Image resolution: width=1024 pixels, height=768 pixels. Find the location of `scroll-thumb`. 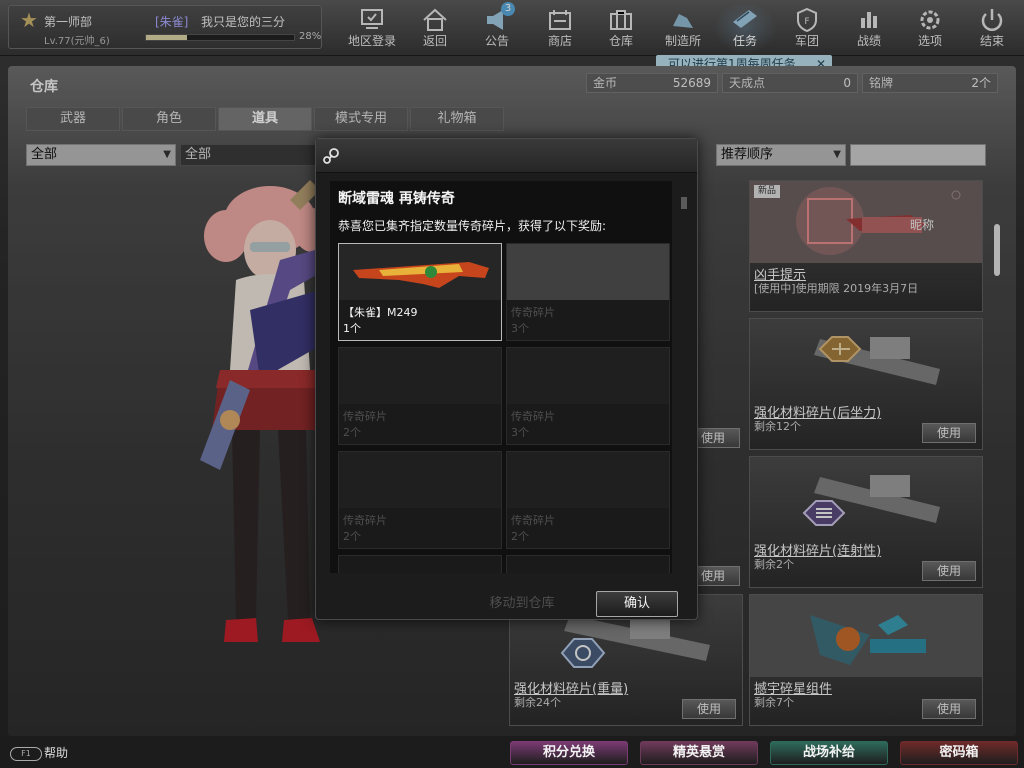

scroll-thumb is located at coordinates (684, 203).